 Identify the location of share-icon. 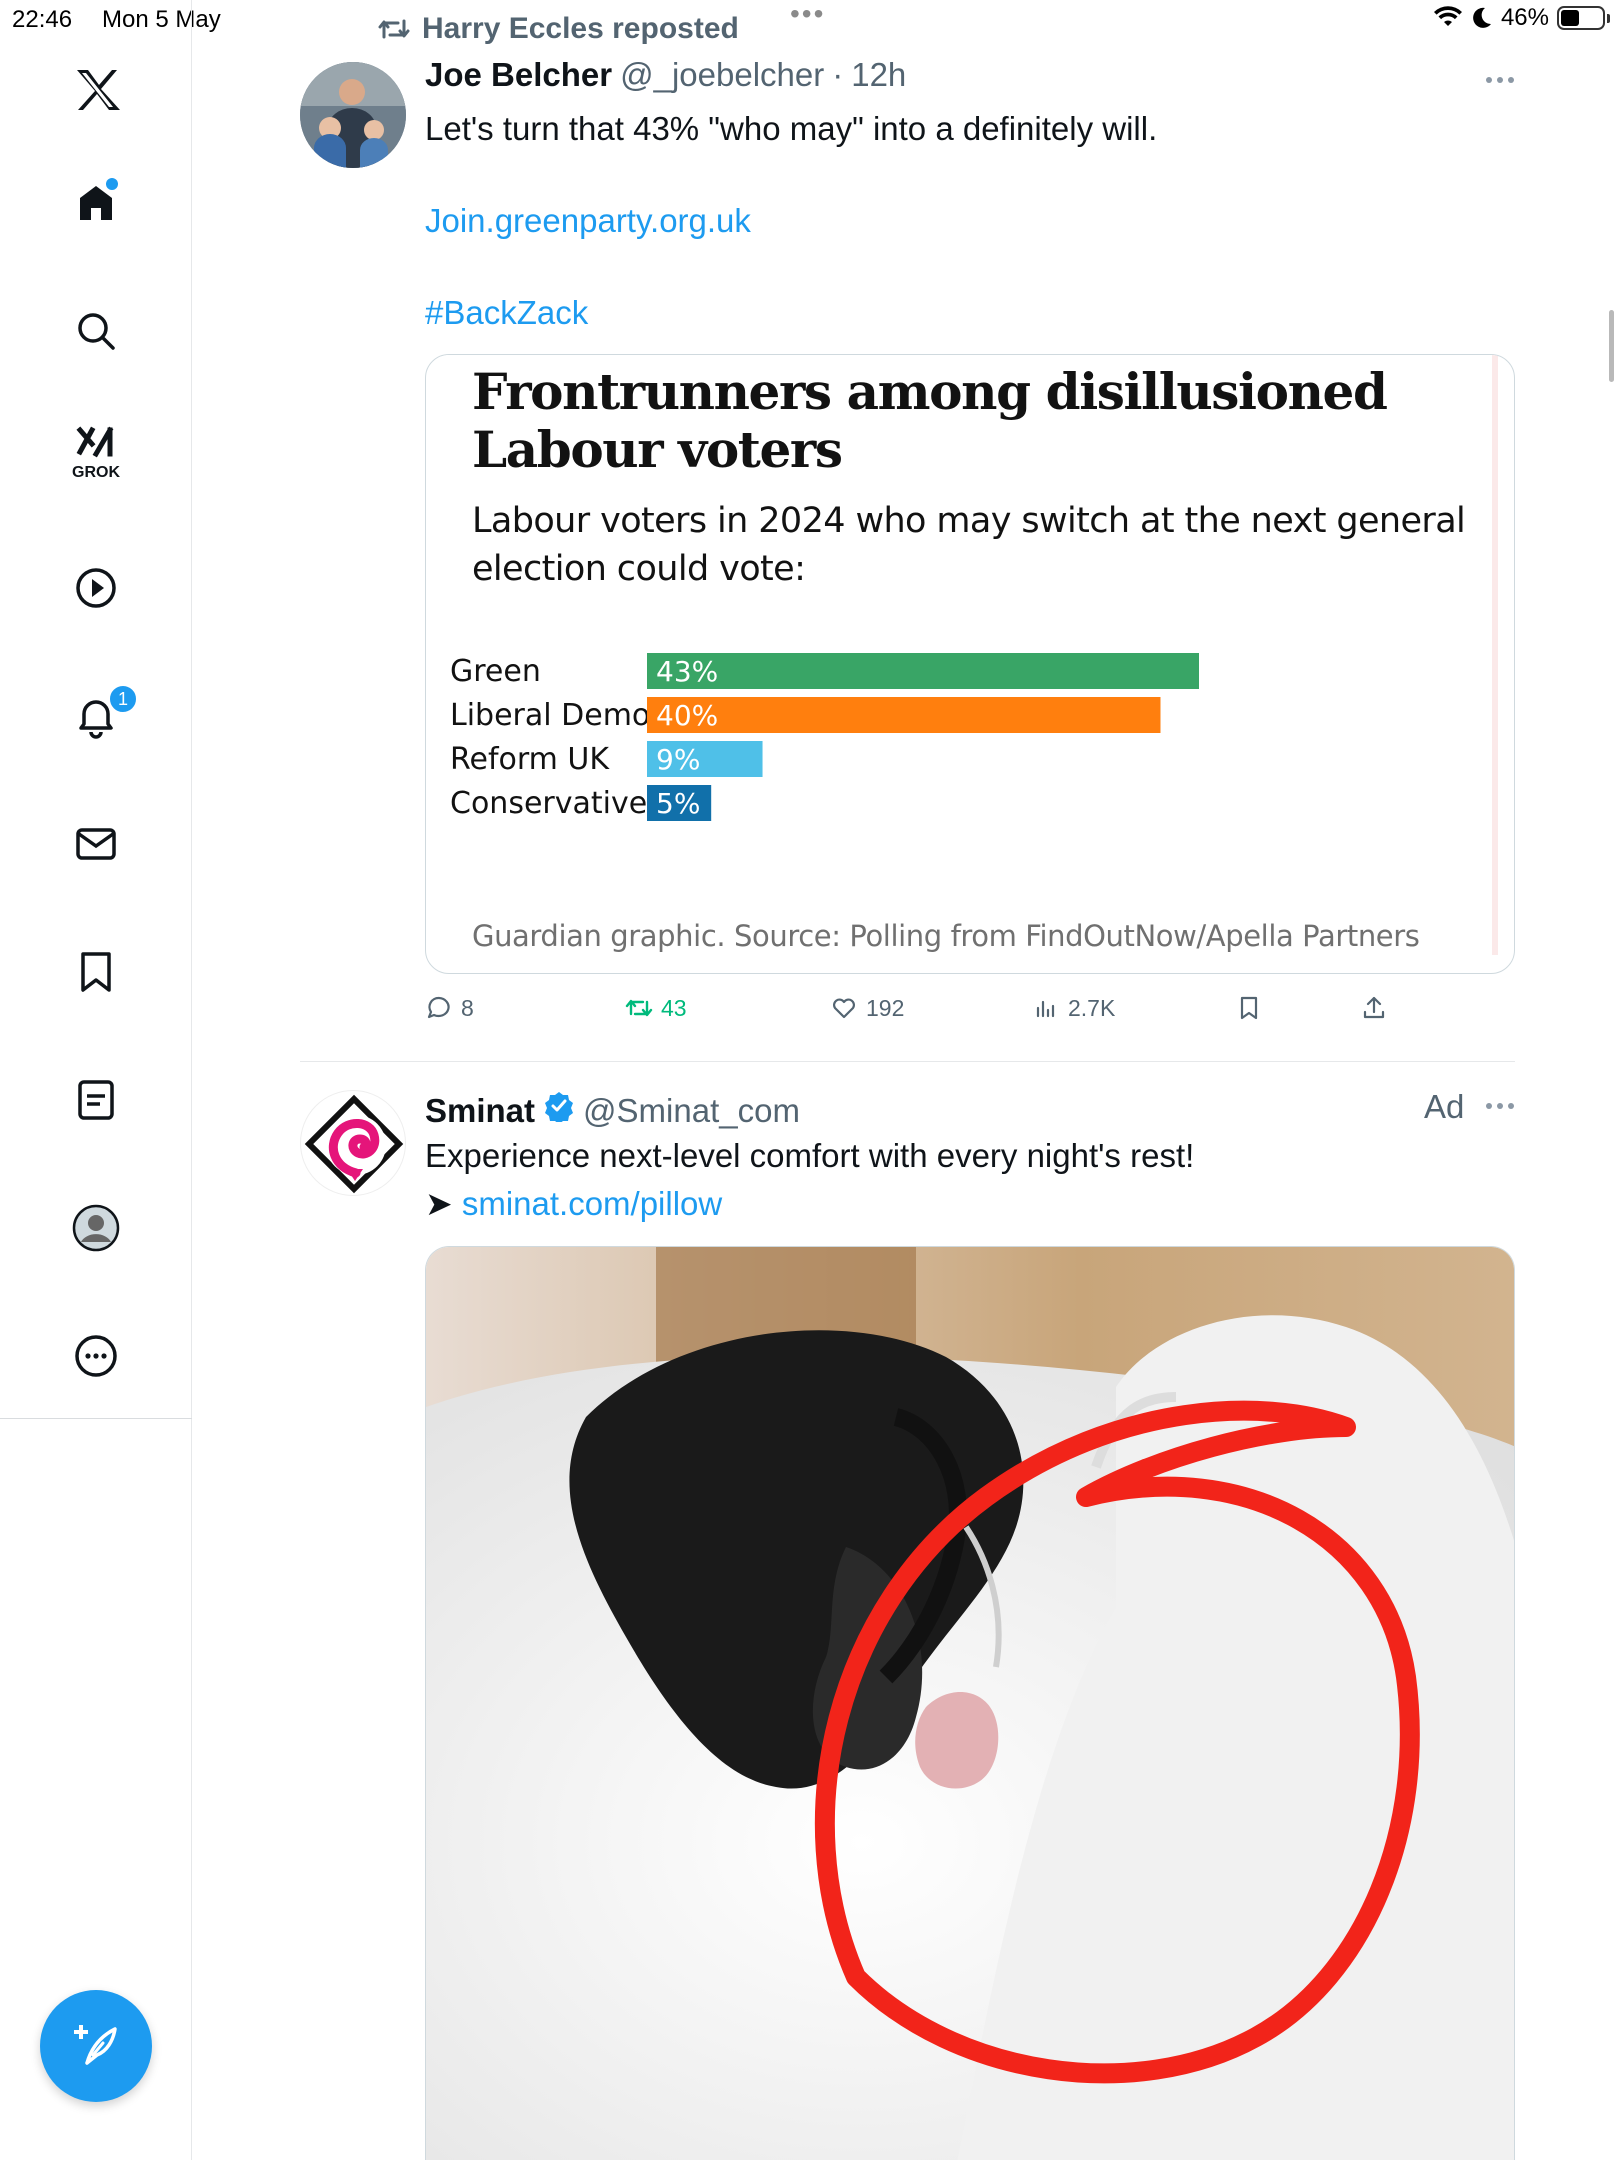
(1374, 1007).